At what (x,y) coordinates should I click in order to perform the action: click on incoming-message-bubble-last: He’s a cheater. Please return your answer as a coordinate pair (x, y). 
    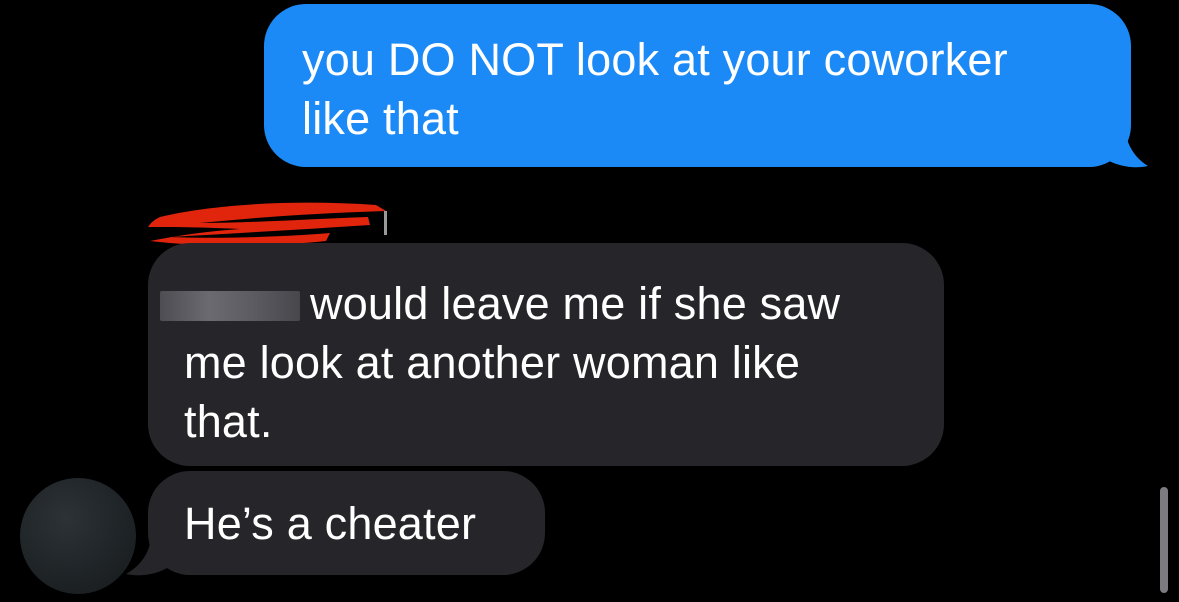
    Looking at the image, I should click on (346, 523).